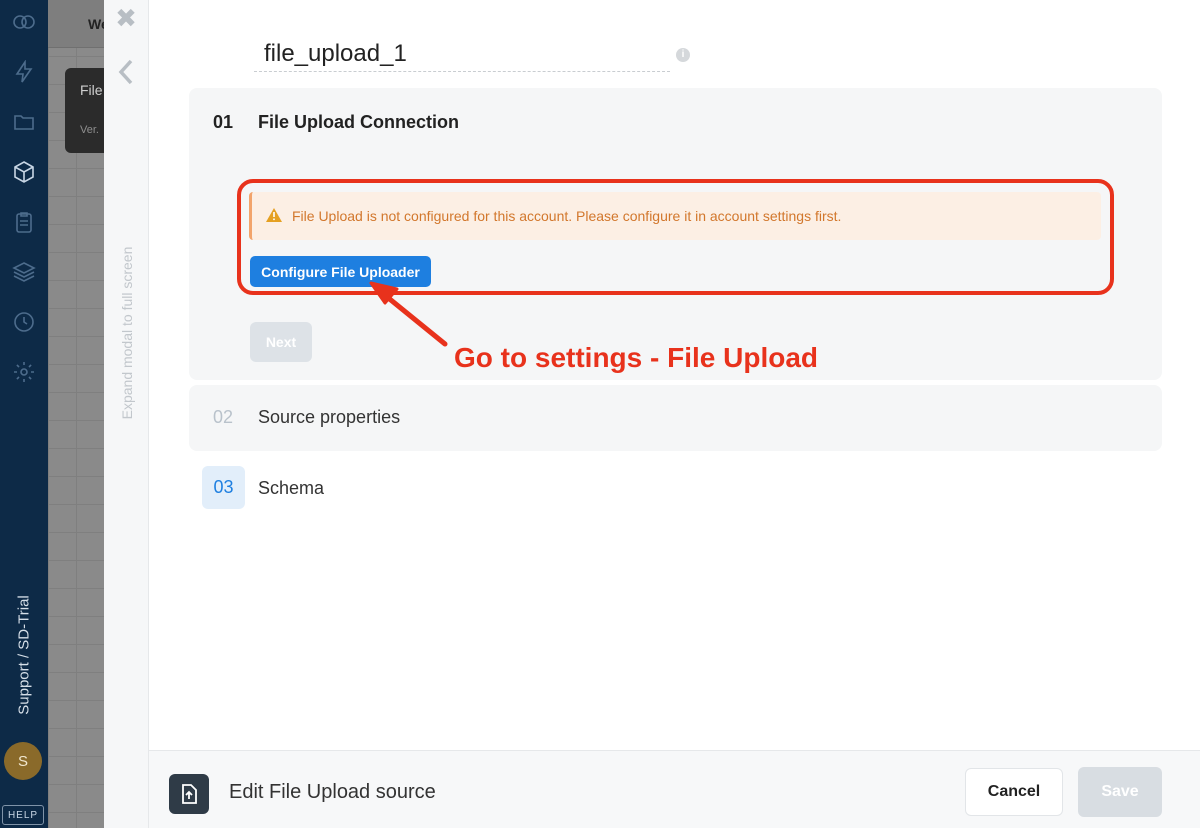  I want to click on gear-icon, so click(24, 372).